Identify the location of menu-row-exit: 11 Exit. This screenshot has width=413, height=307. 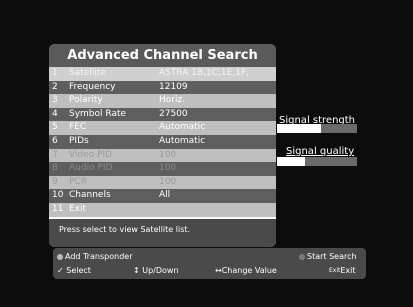
(162, 209).